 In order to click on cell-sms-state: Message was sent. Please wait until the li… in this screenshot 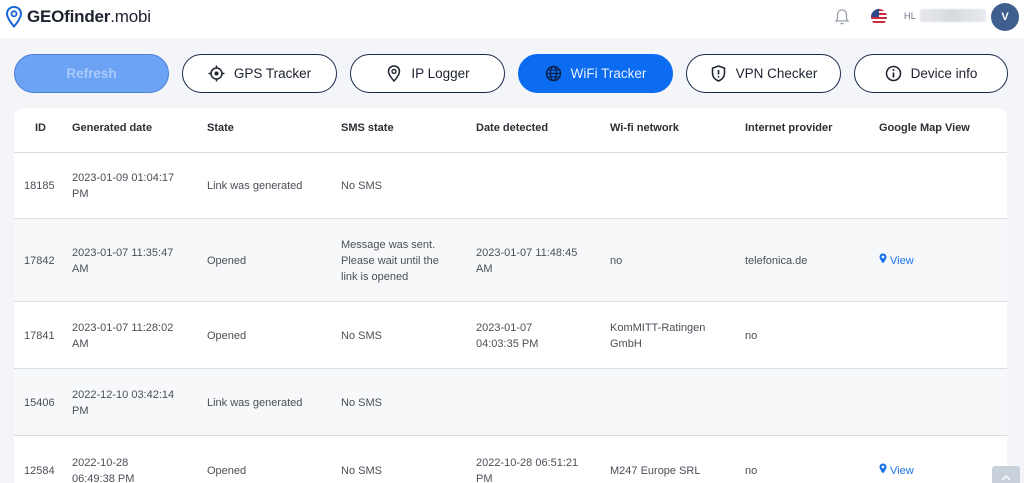, I will do `click(390, 261)`.